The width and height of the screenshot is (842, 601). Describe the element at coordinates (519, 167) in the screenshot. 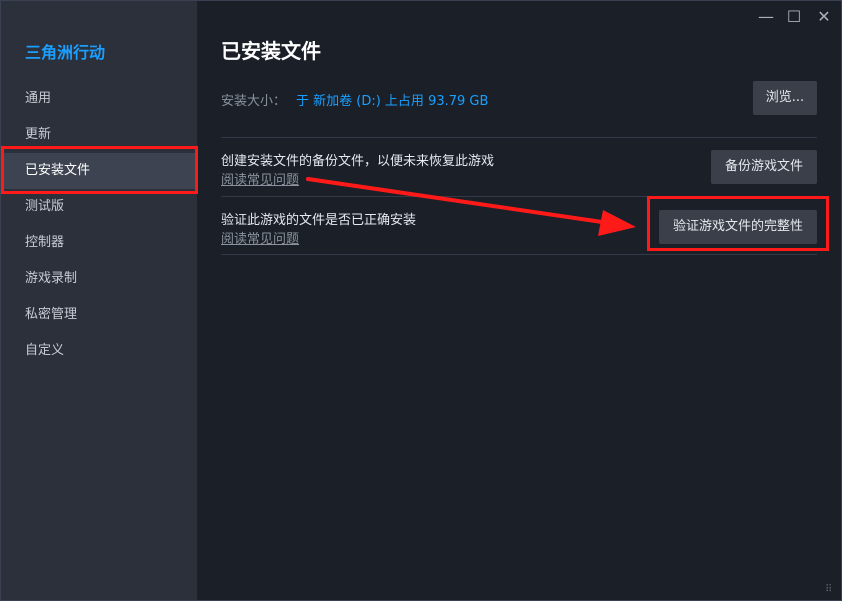

I see `backup-row: 创建安装文件的备份文件，以便未来恢复此游戏 阅读常见问题 备份游戏文件` at that location.